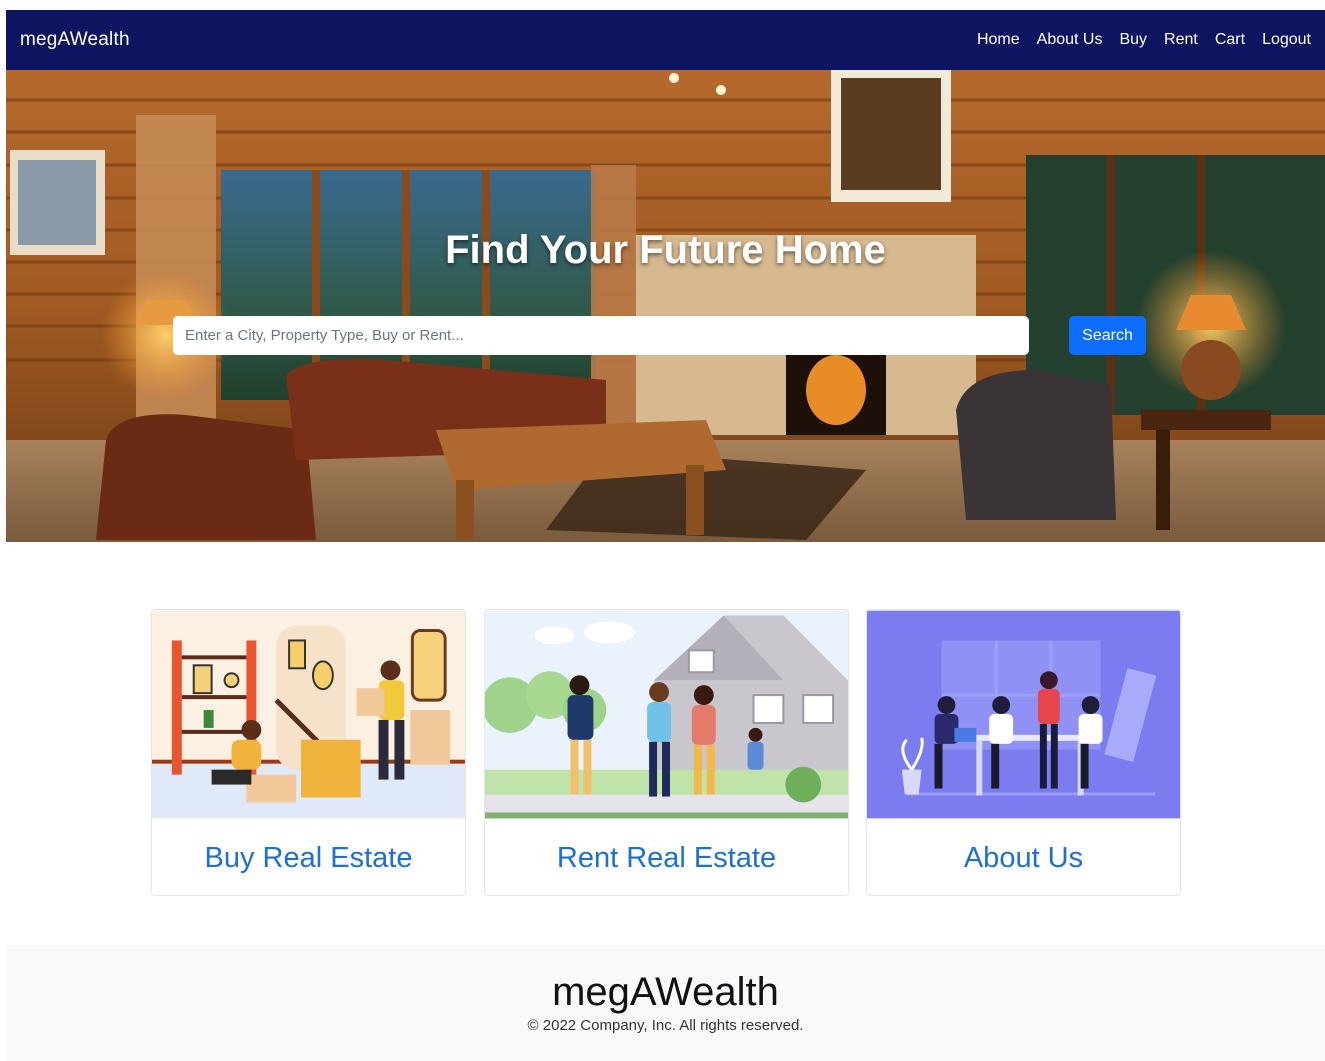  What do you see at coordinates (1070, 40) in the screenshot?
I see `nav-link-about-us: About Us` at bounding box center [1070, 40].